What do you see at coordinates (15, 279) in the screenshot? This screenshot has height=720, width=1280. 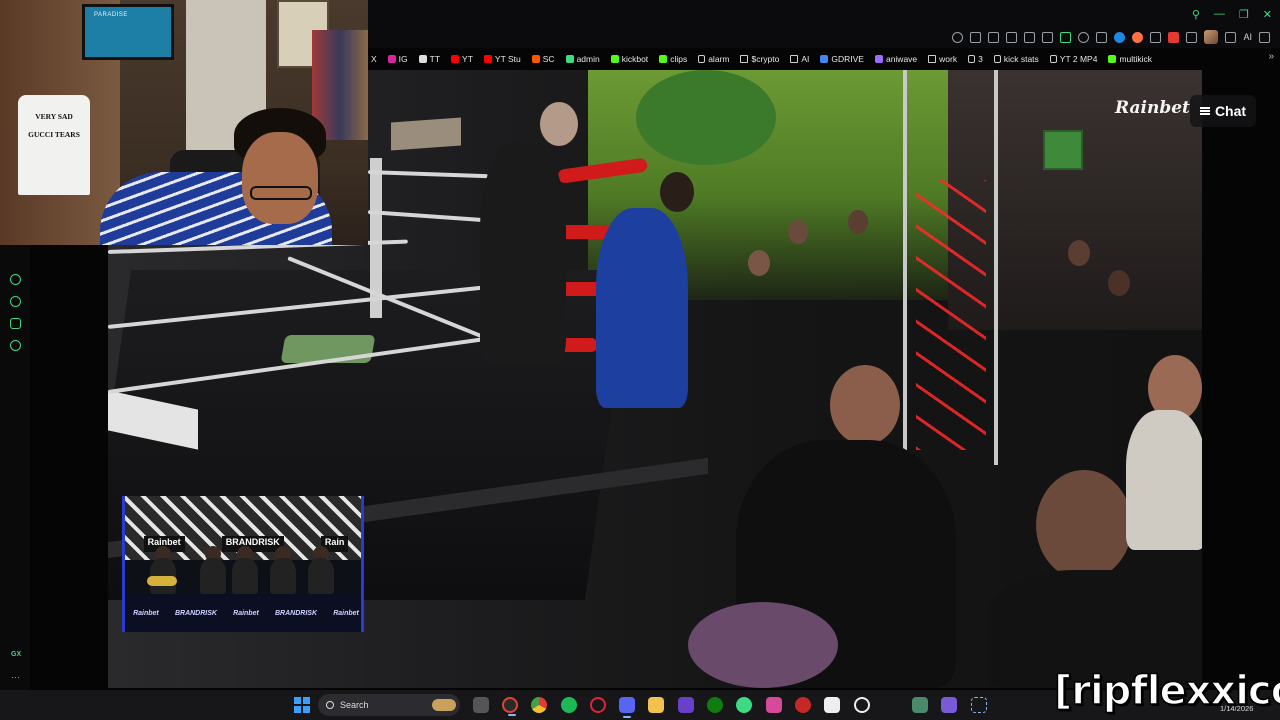 I see `player-icon` at bounding box center [15, 279].